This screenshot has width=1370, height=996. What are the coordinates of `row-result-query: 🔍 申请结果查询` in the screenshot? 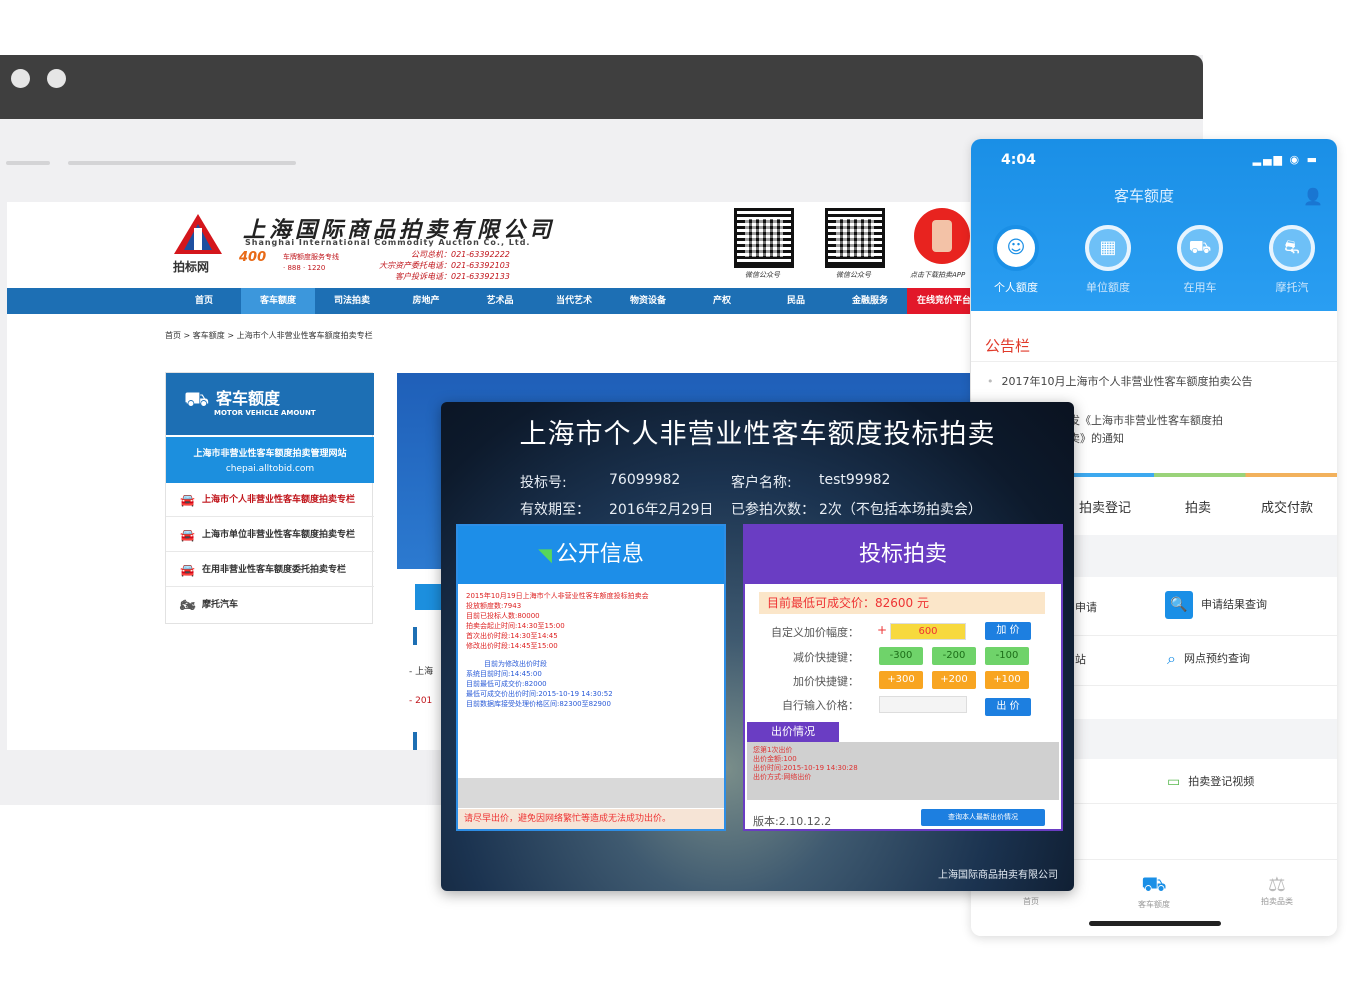 It's located at (1216, 605).